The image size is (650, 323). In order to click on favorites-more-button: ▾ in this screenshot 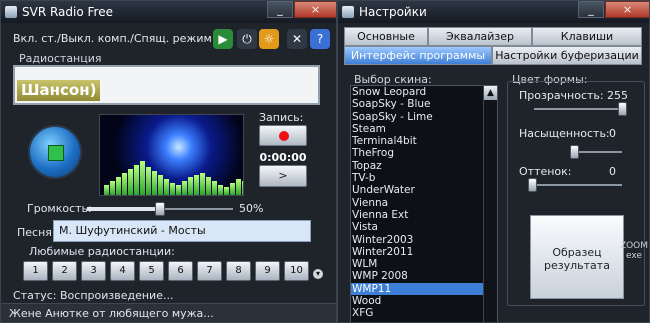, I will do `click(318, 274)`.